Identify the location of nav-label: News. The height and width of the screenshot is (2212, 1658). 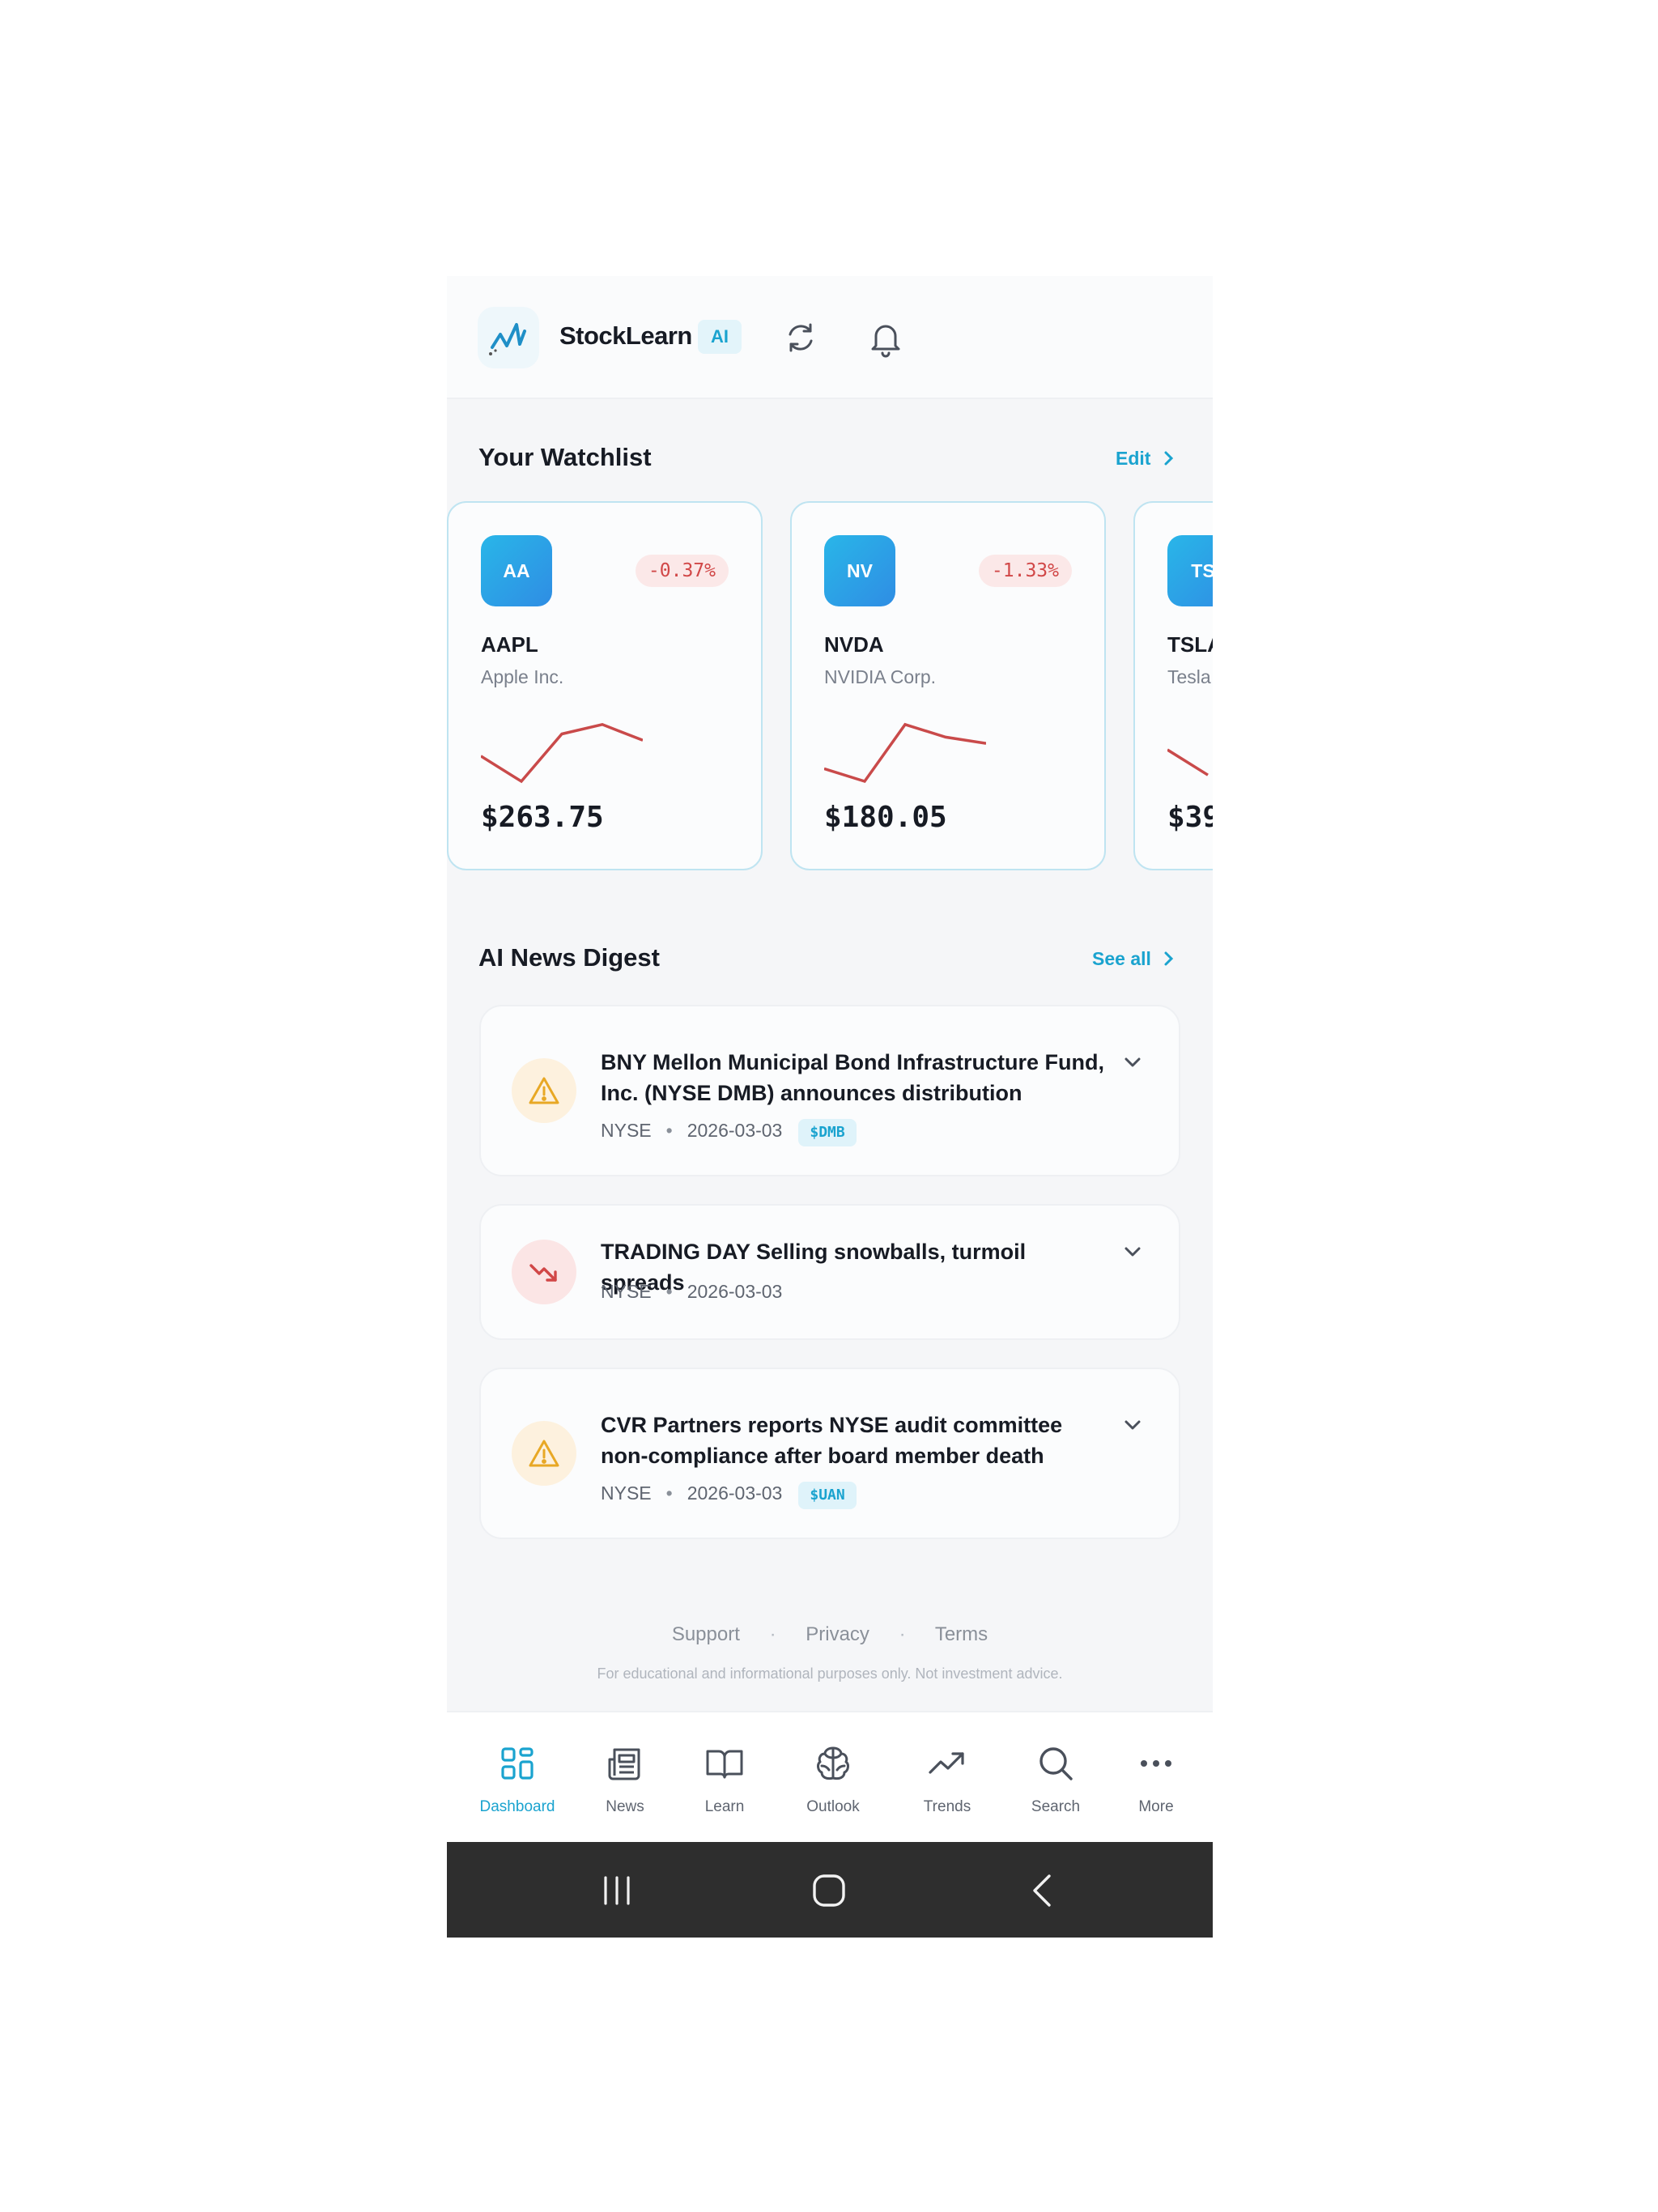
(625, 1807).